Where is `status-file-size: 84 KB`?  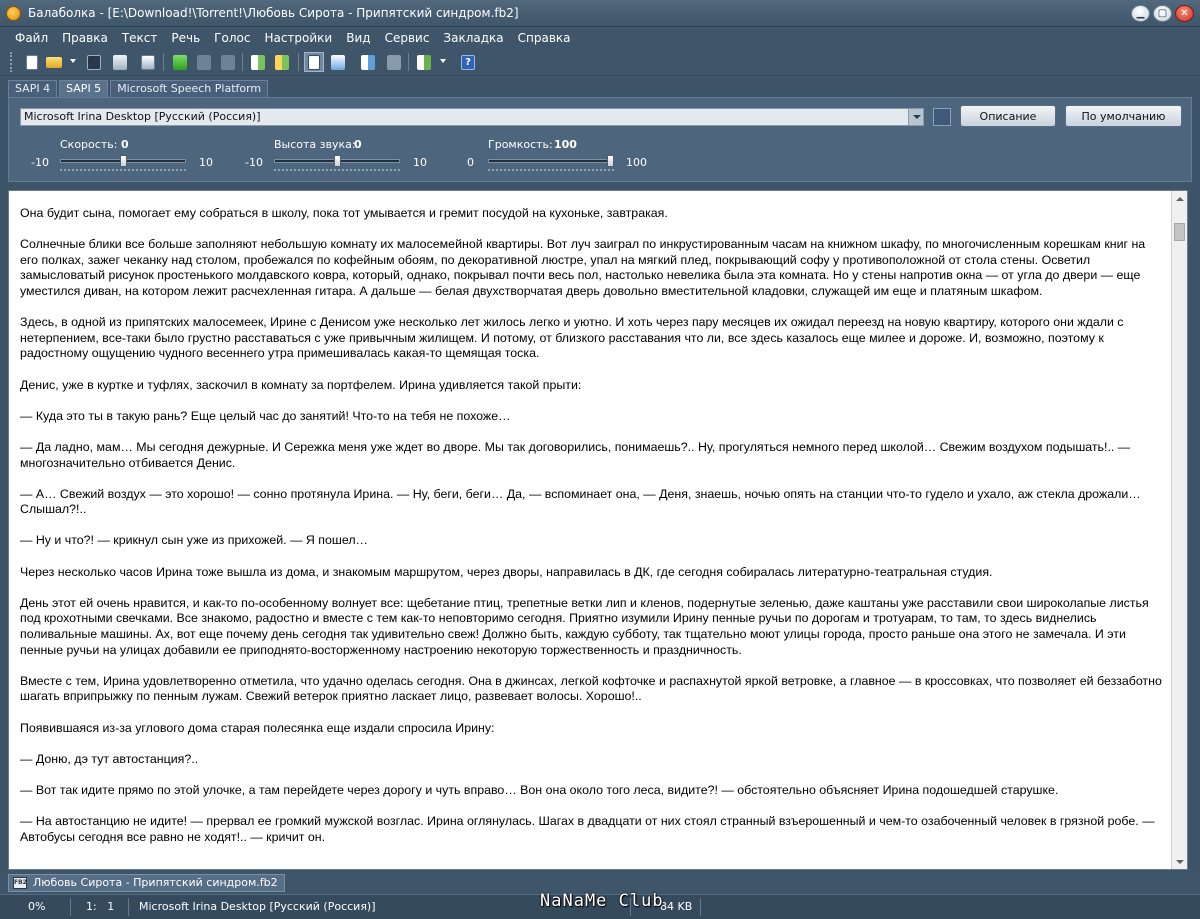
status-file-size: 84 KB is located at coordinates (676, 906).